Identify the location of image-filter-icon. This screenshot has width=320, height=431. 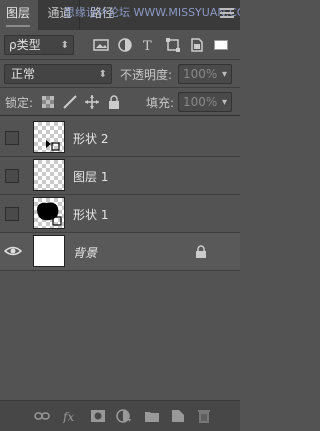
(101, 45).